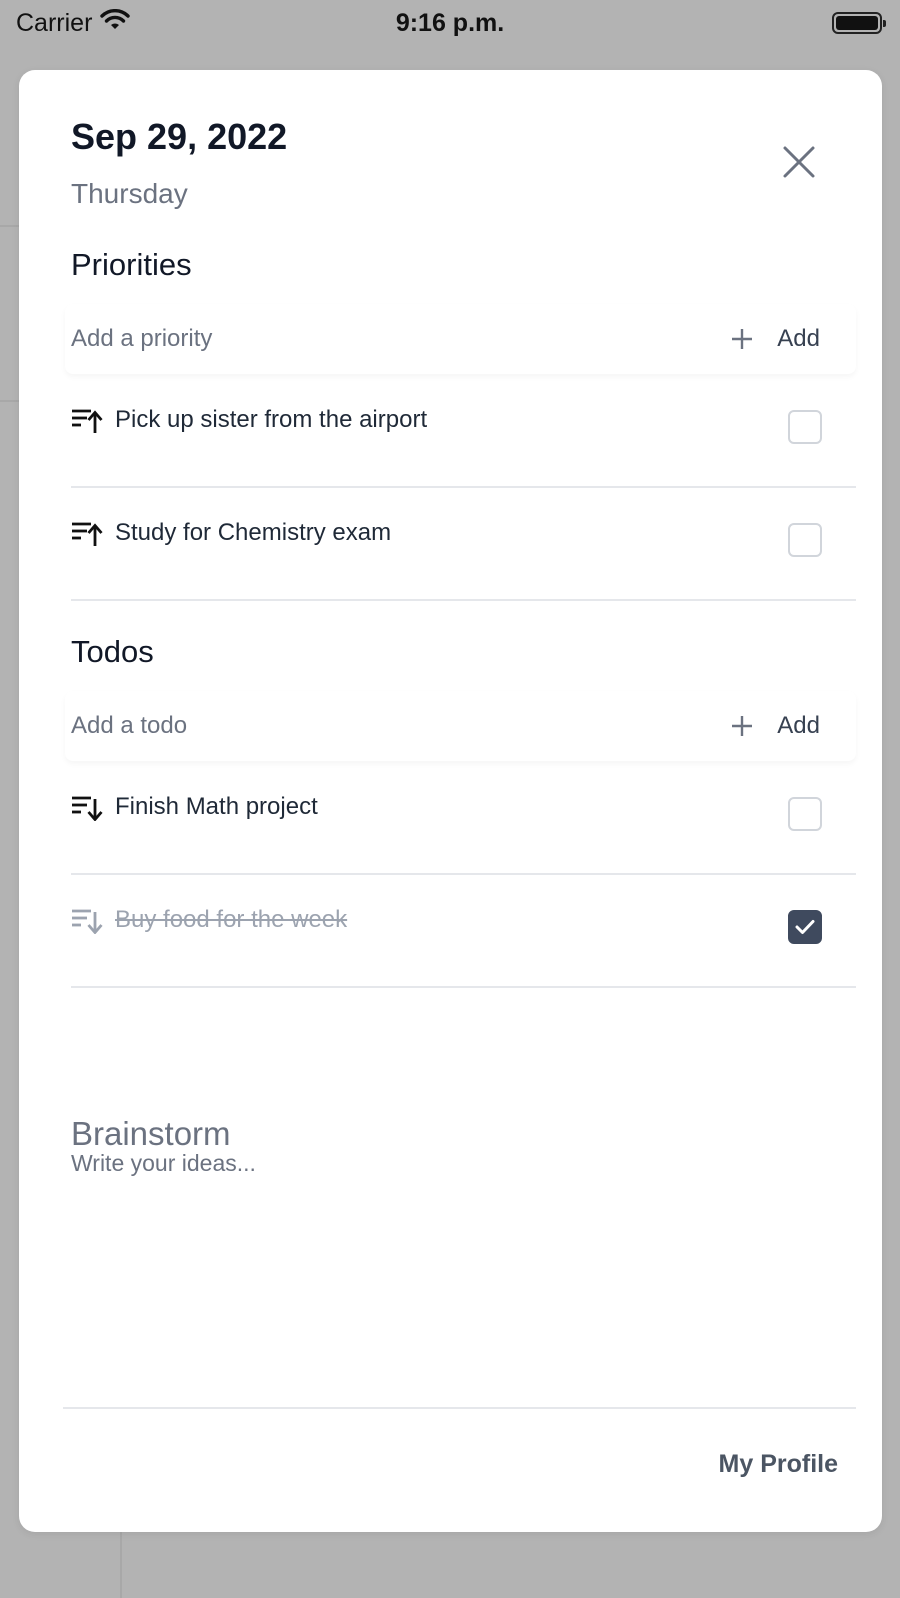 Image resolution: width=900 pixels, height=1598 pixels. I want to click on todo-item: Buy food for the week, so click(463, 932).